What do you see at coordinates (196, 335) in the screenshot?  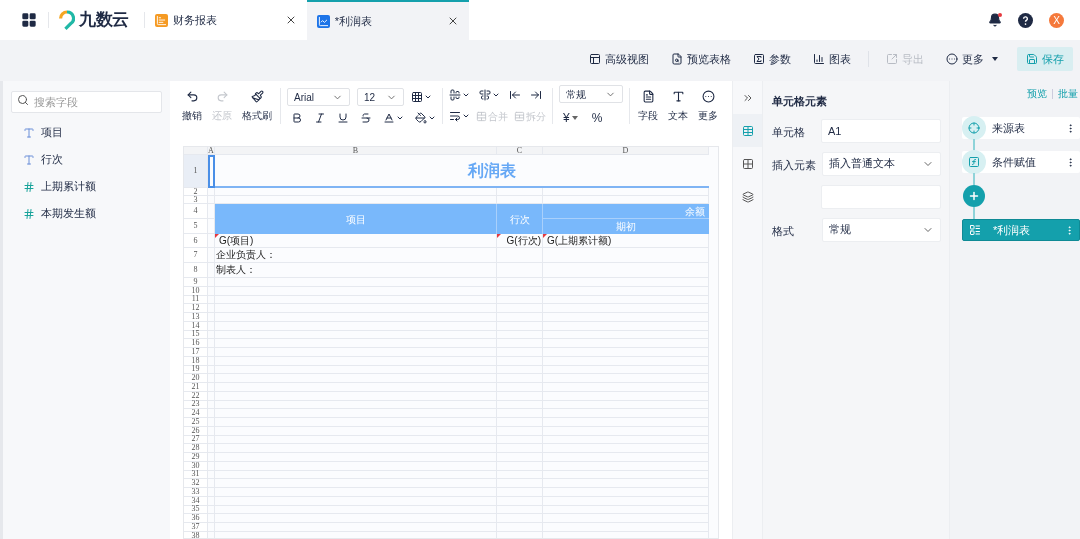 I see `row-number: 15` at bounding box center [196, 335].